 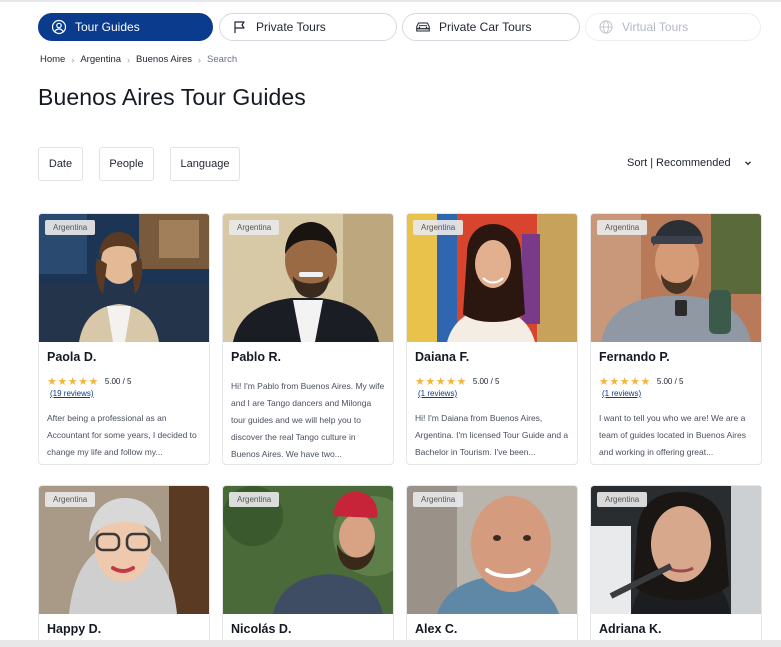 I want to click on date-filter-button: Date, so click(x=60, y=164).